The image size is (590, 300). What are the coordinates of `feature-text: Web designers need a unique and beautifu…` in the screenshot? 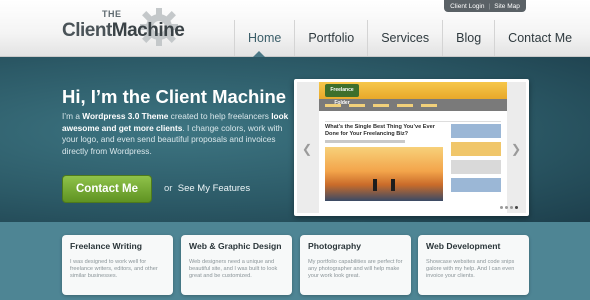 It's located at (233, 269).